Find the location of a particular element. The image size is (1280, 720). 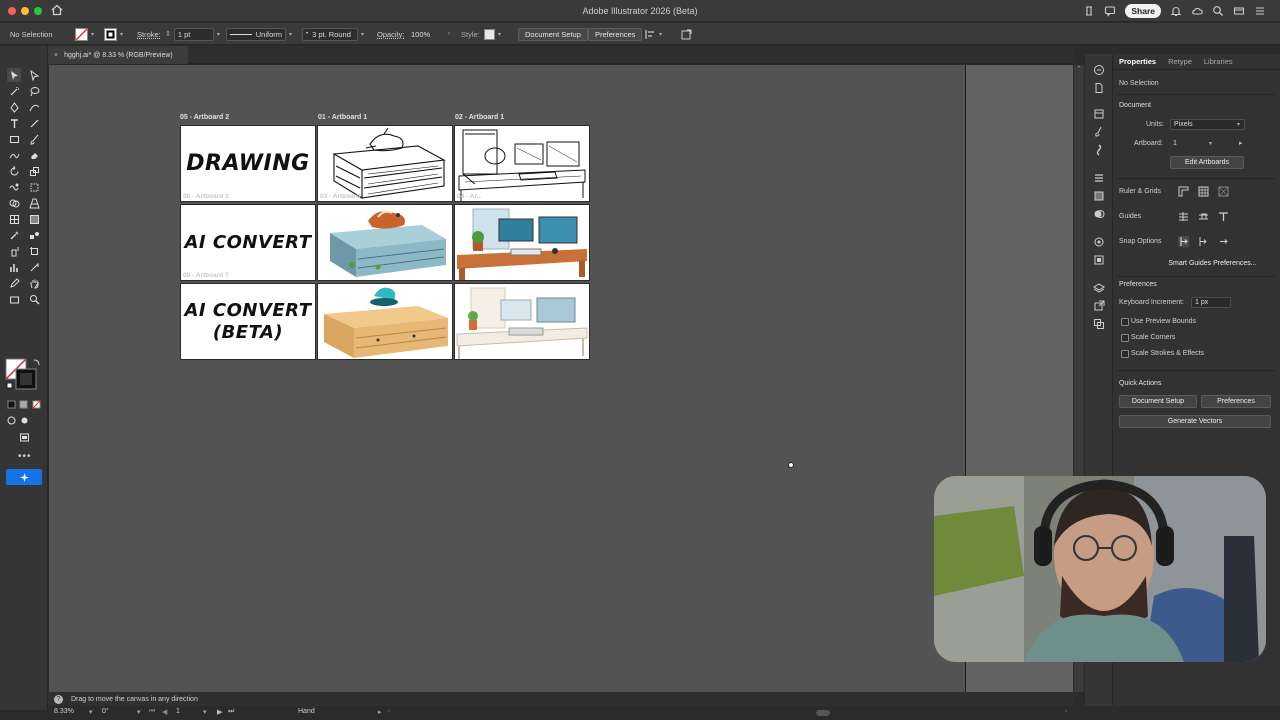

last-artboard-icon: ⏭ is located at coordinates (231, 712).